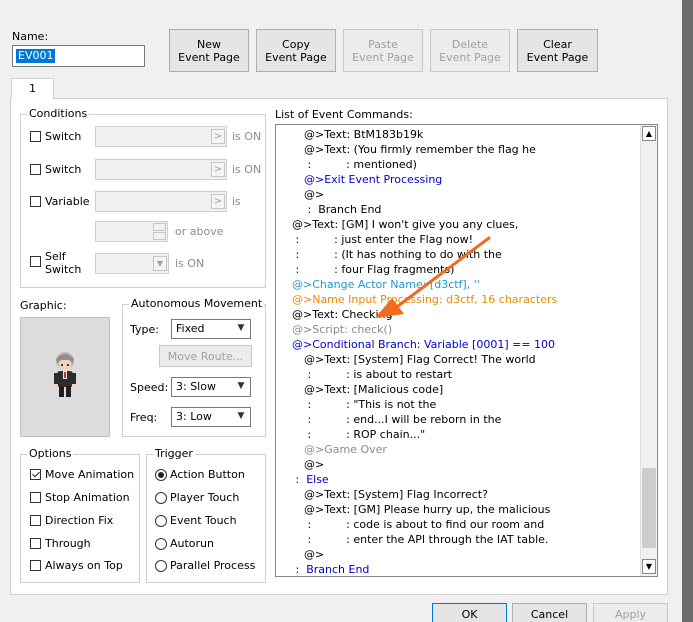 The width and height of the screenshot is (693, 622). I want to click on desktop-background, so click(687, 311).